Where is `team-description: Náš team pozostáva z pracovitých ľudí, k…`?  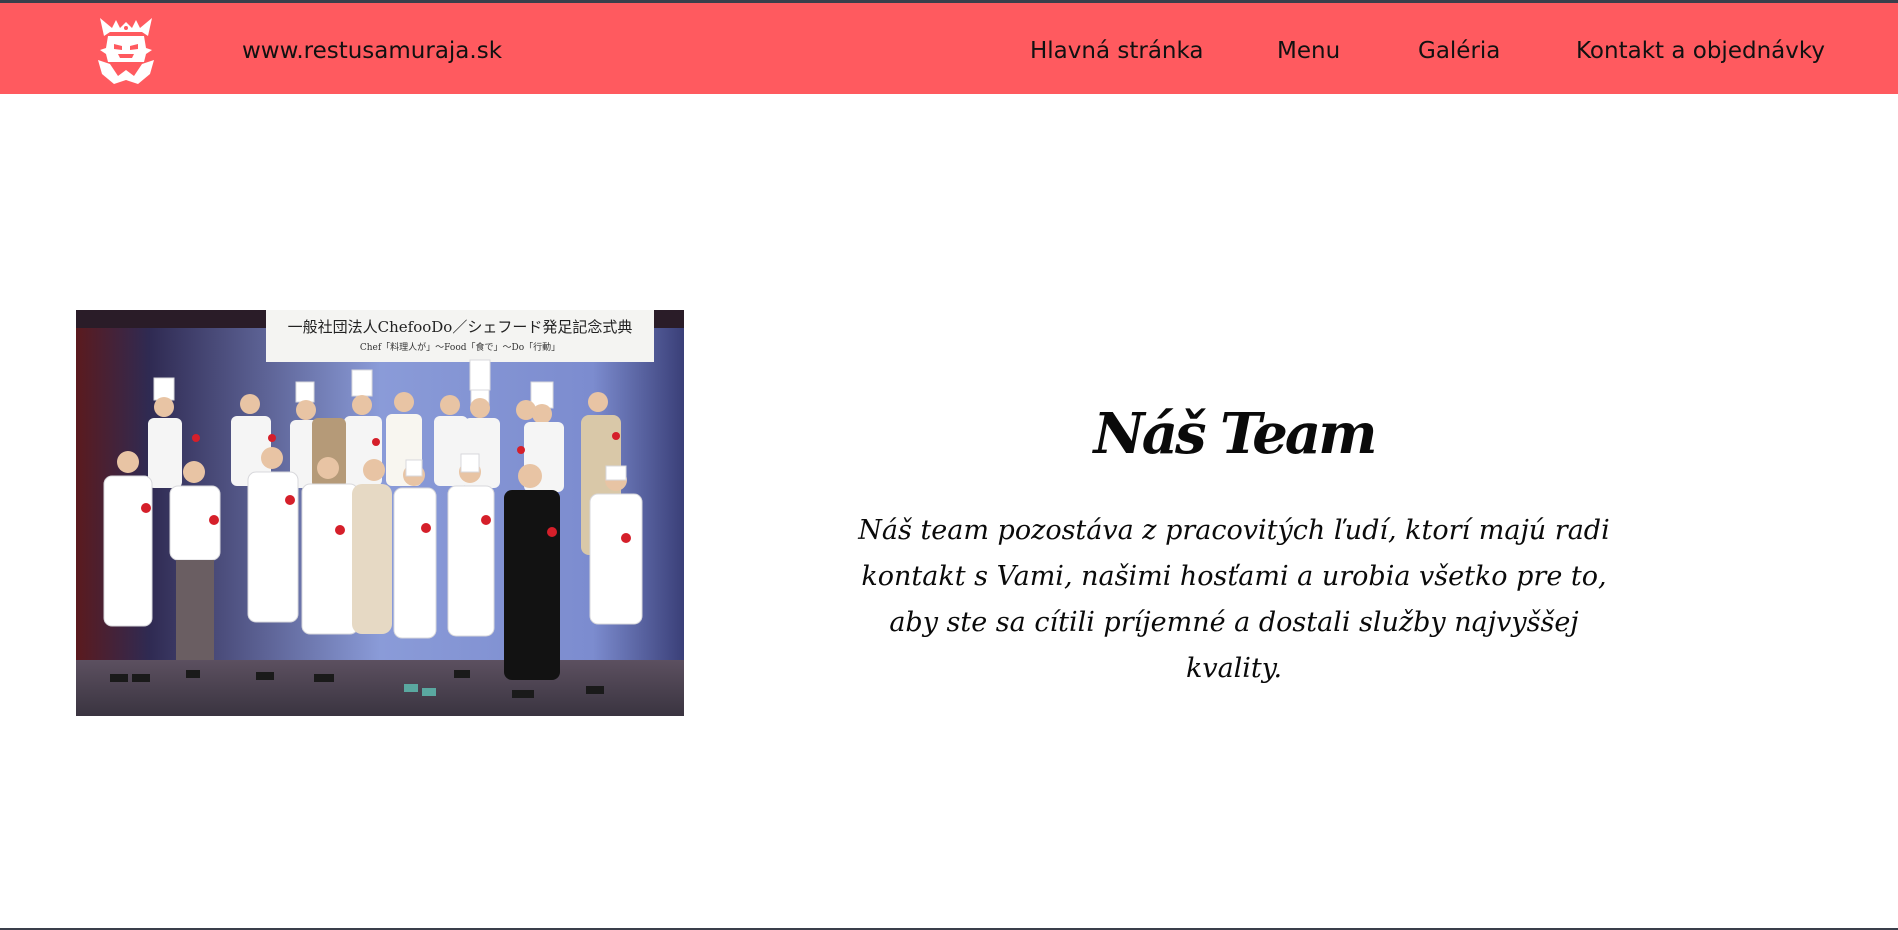 team-description: Náš team pozostáva z pracovitých ľudí, k… is located at coordinates (1234, 599).